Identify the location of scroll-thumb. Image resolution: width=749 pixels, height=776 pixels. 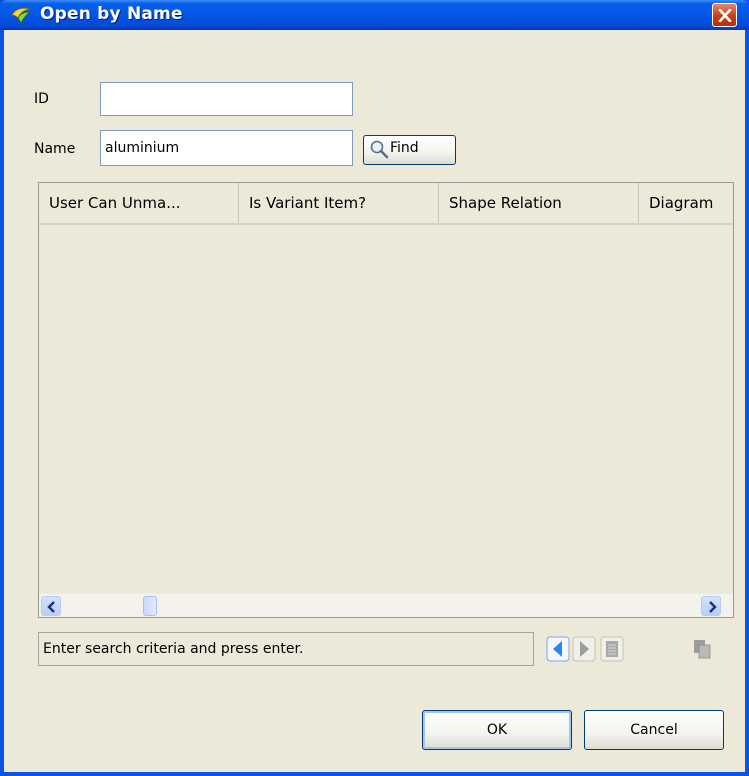
(150, 606).